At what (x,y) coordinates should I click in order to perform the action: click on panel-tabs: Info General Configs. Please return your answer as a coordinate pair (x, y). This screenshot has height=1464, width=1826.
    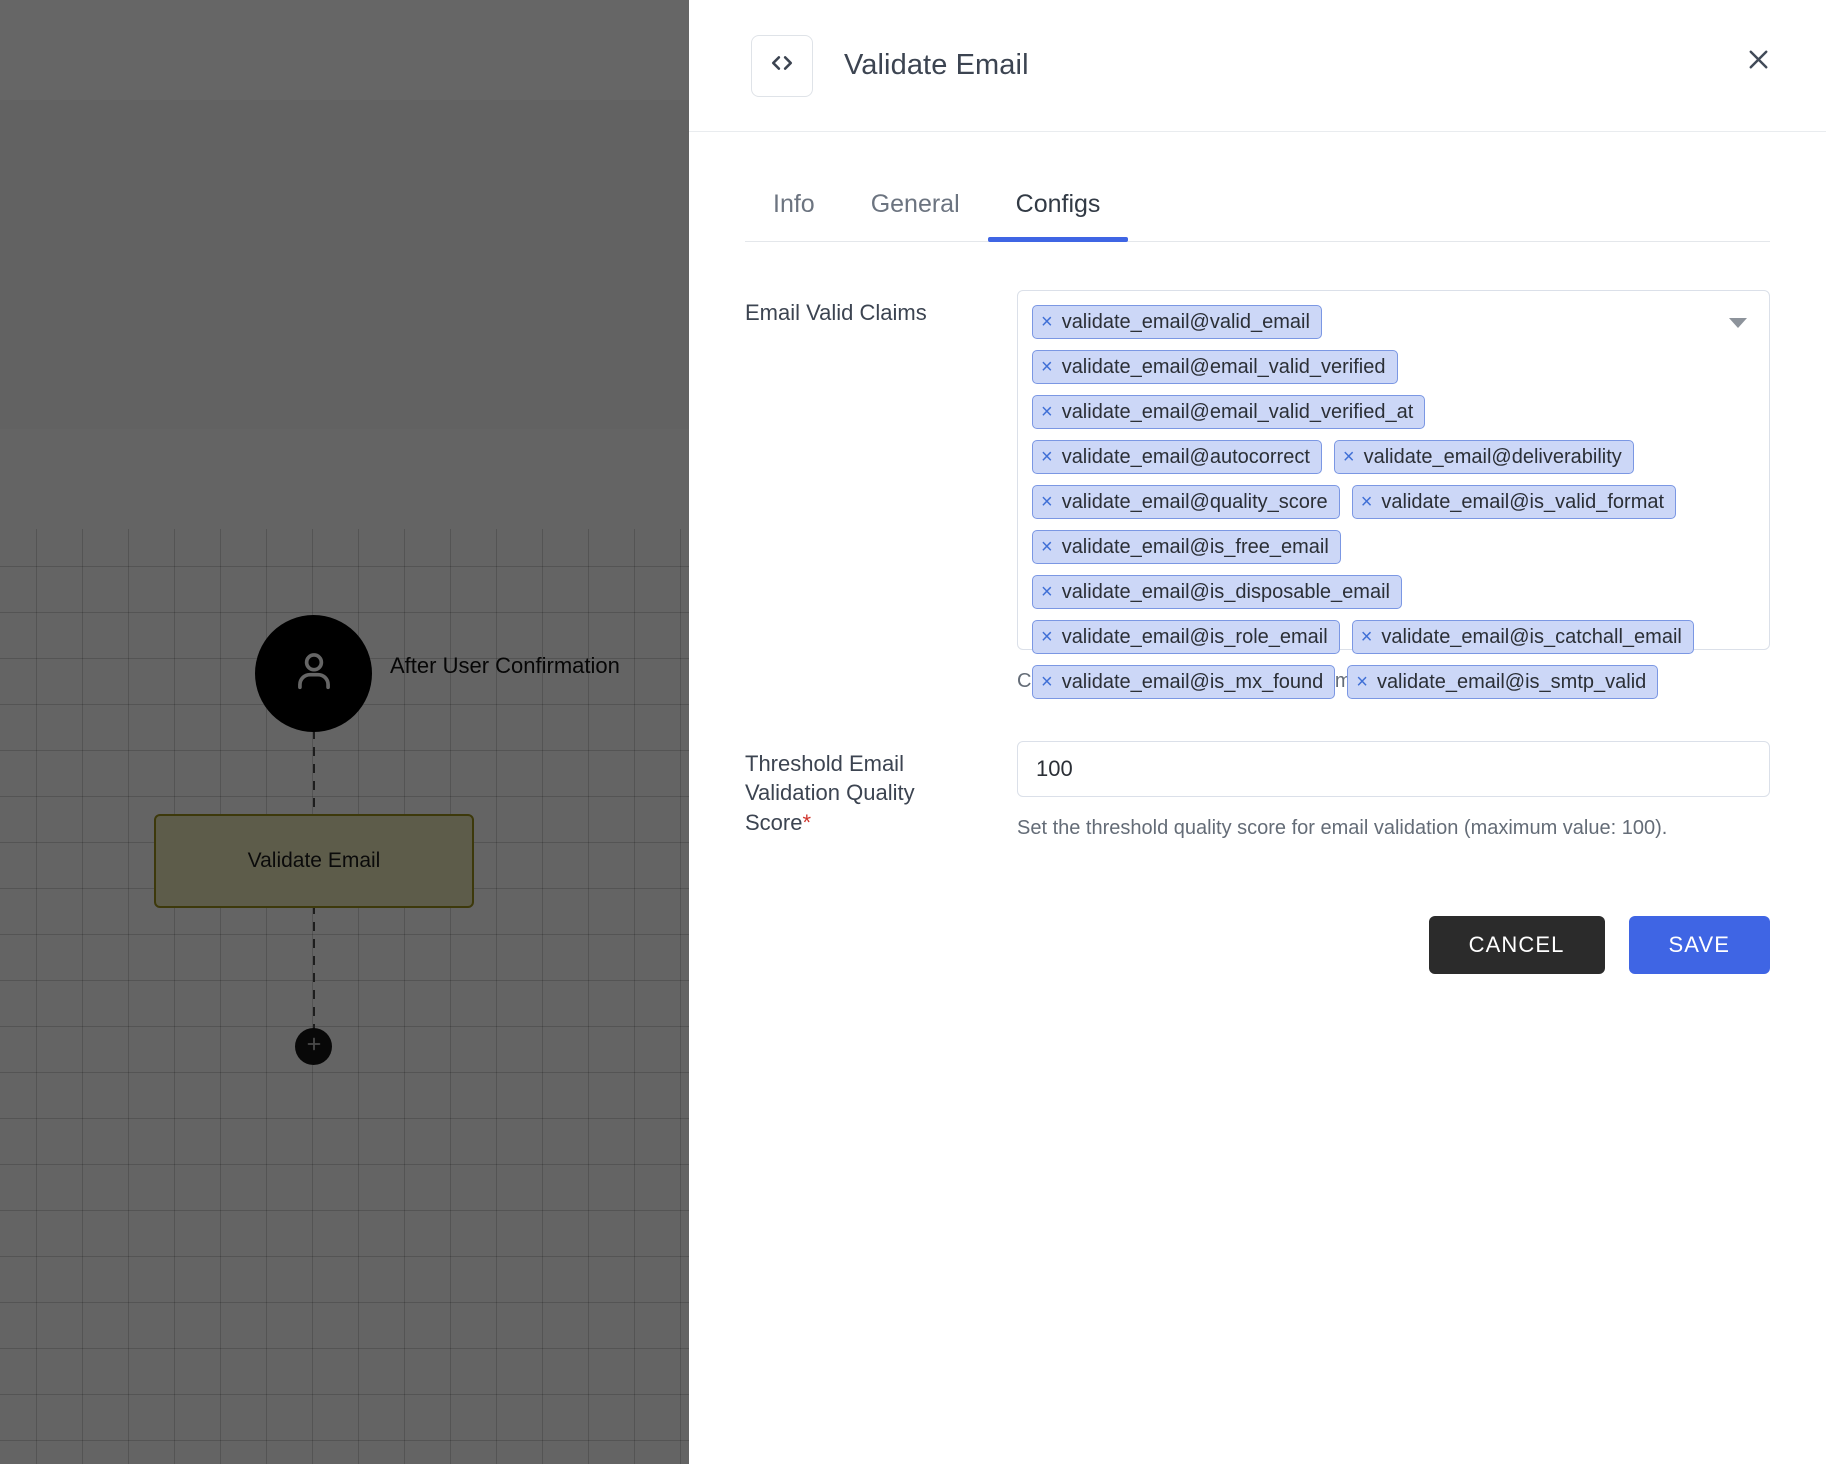
    Looking at the image, I should click on (1257, 187).